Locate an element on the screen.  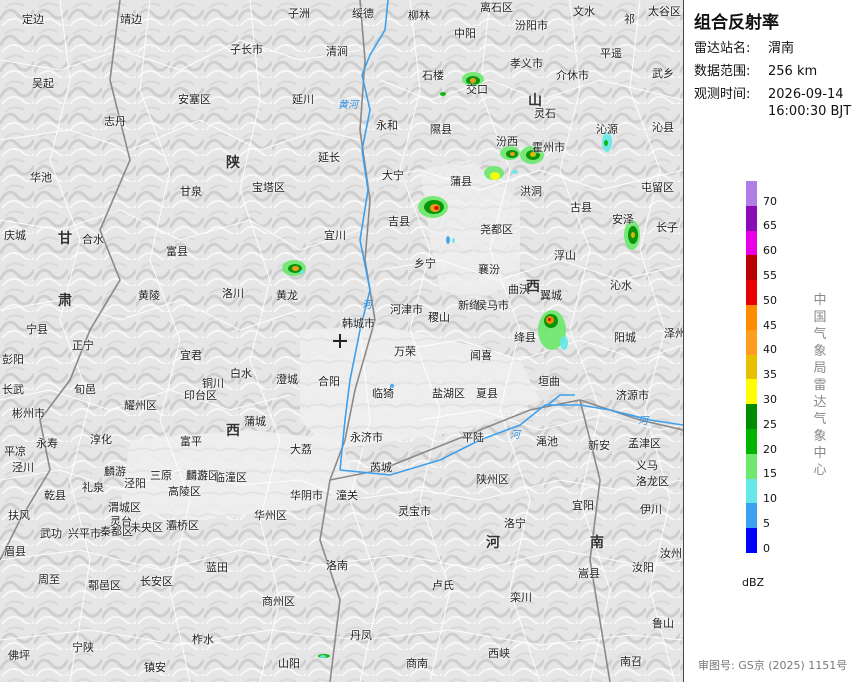
legend-value: 10 is located at coordinates (770, 499).